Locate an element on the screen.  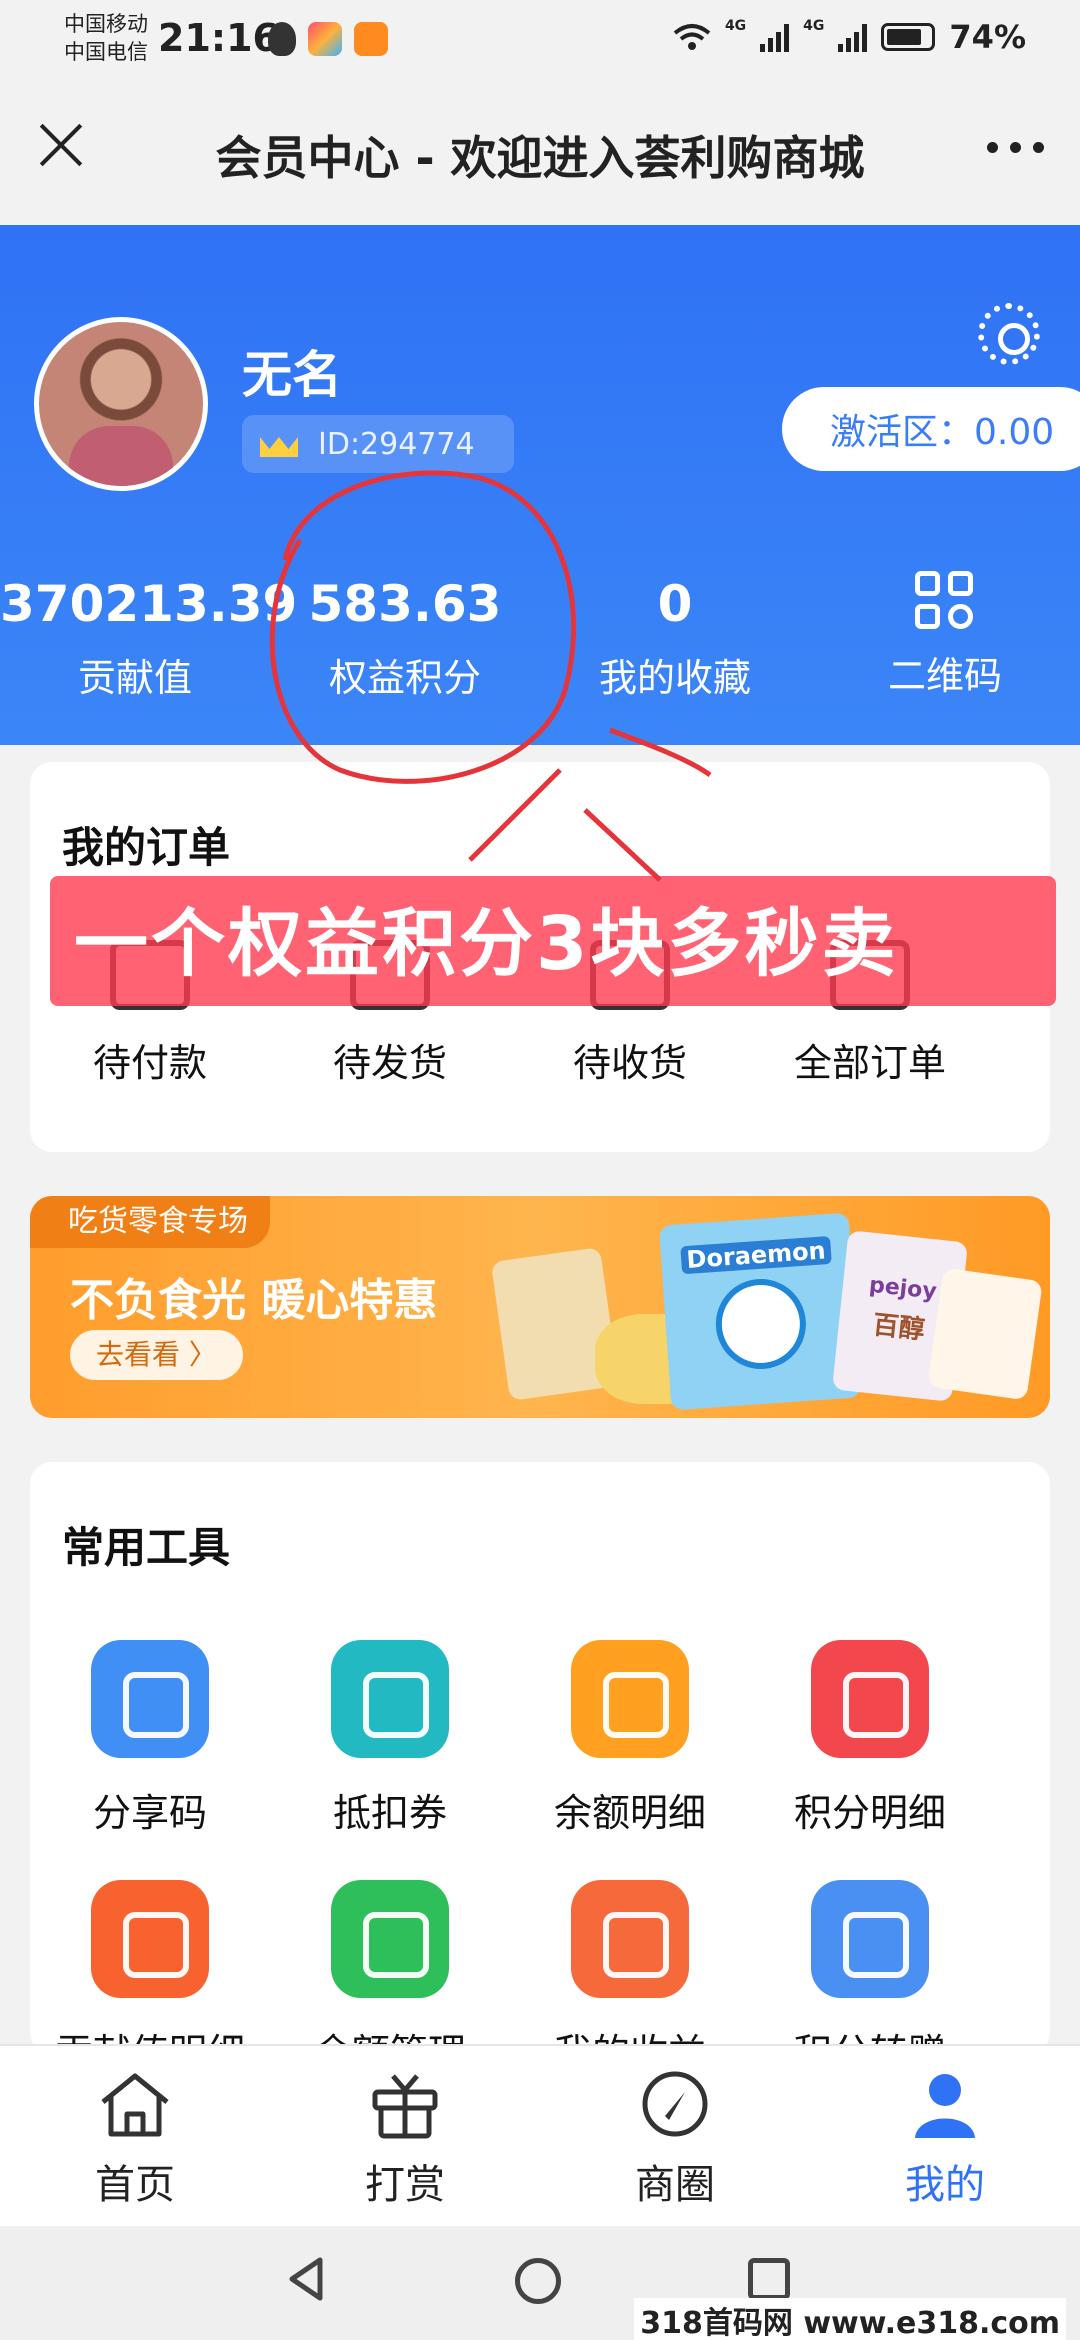
carrier-info: 中国移动 中国电信 is located at coordinates (106, 38).